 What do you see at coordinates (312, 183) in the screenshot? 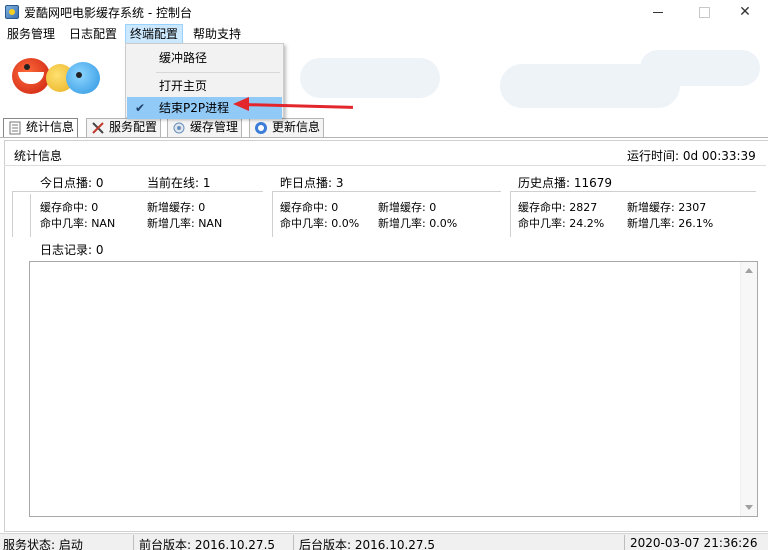
I see `yesterday-plays: 昨日点播: 3` at bounding box center [312, 183].